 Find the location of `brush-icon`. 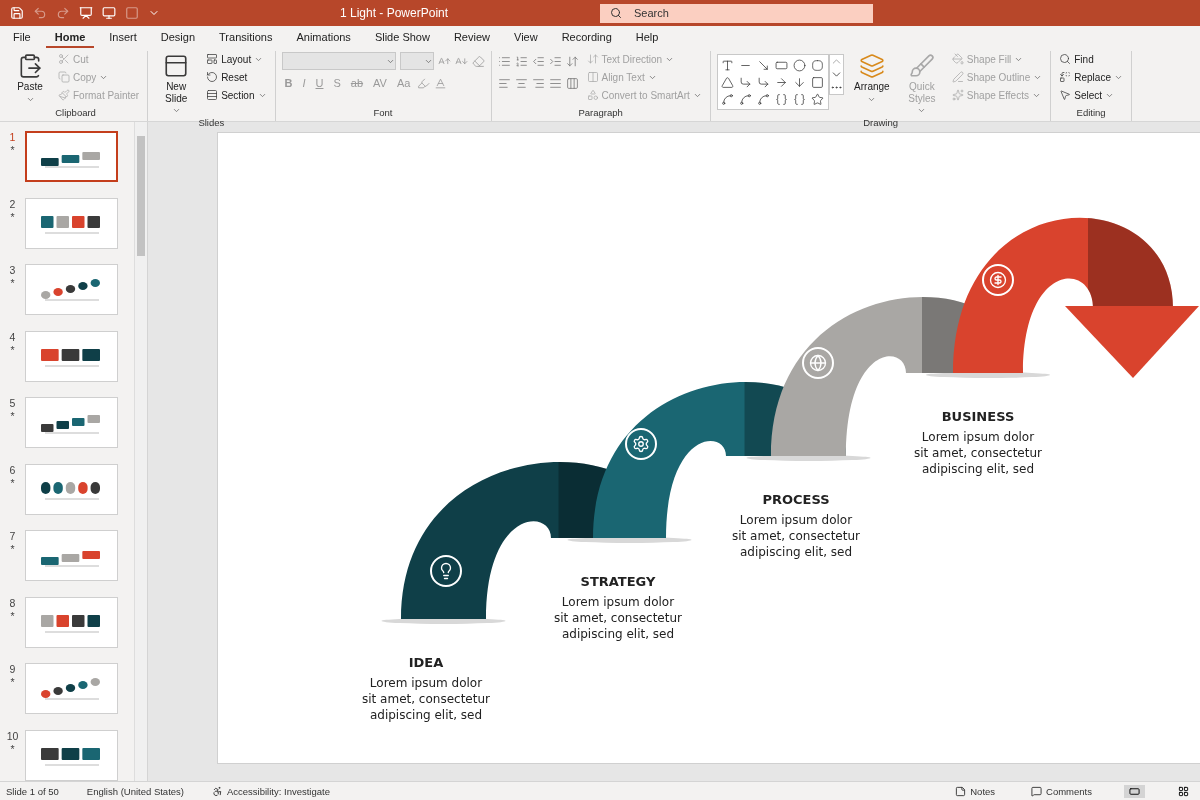

brush-icon is located at coordinates (921, 66).